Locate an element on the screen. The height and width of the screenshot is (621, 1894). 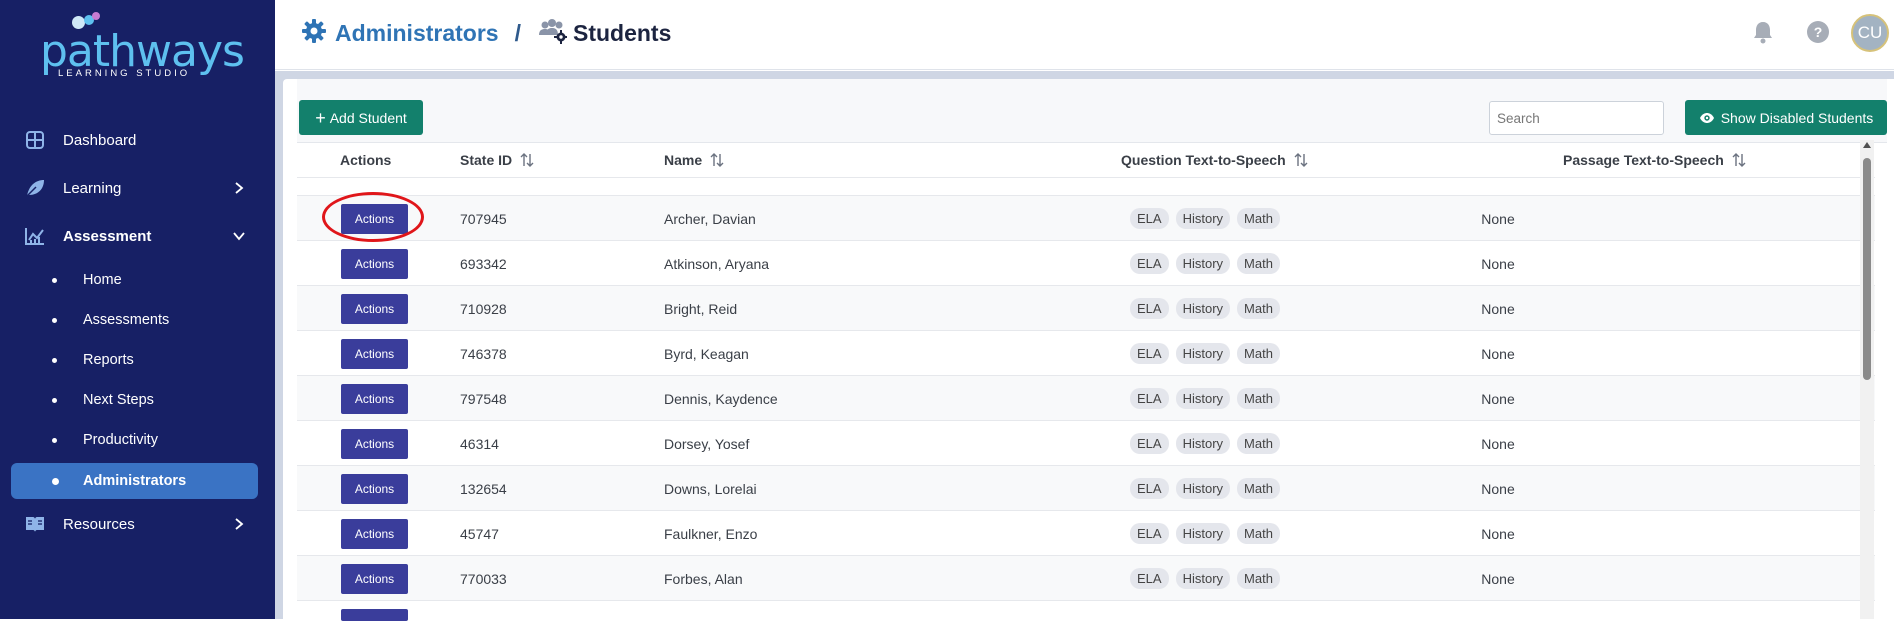
cell-name: Atkinson, Aryana is located at coordinates (717, 263).